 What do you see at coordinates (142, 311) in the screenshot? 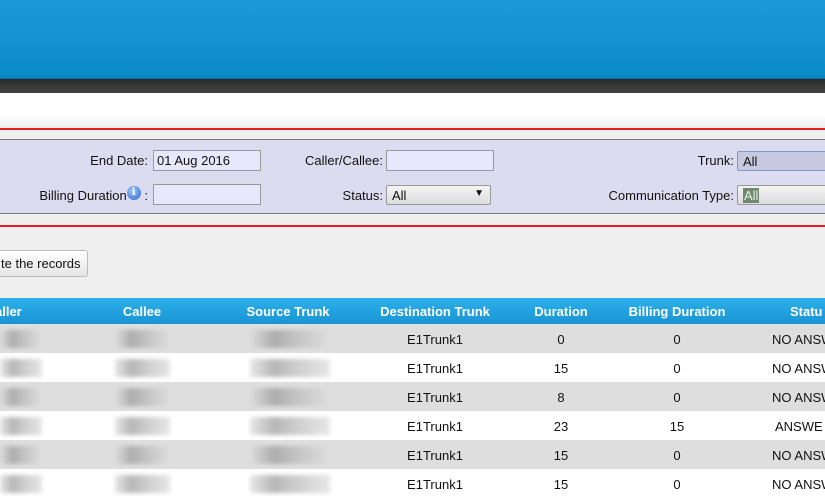
I see `col-callee: Callee` at bounding box center [142, 311].